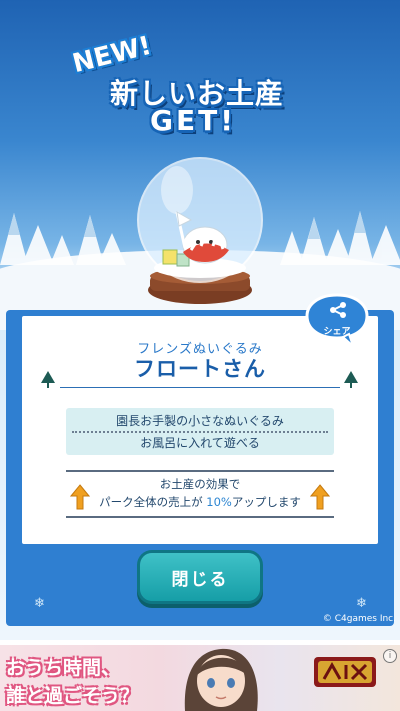  What do you see at coordinates (266, 502) in the screenshot?
I see `effect-line-2-suffix: アップします` at bounding box center [266, 502].